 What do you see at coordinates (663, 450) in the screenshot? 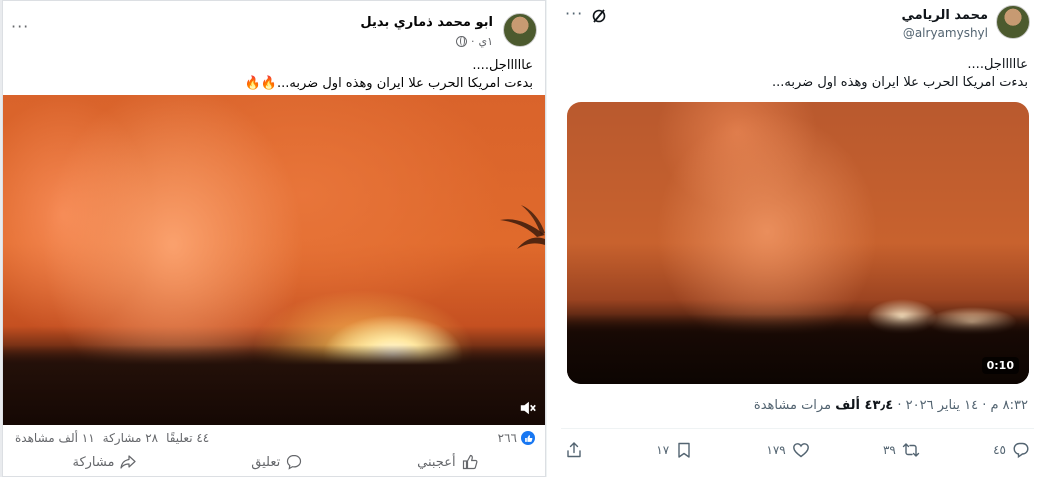
I see `bookmark-count: ١٧` at bounding box center [663, 450].